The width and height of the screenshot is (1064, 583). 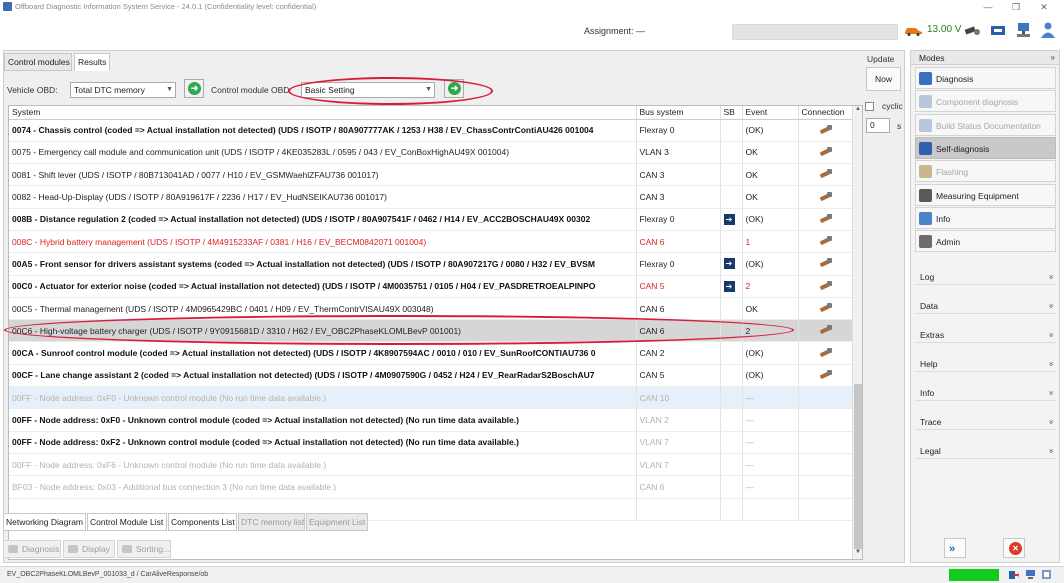 I want to click on chevron-down-icon: », so click(x=1052, y=57).